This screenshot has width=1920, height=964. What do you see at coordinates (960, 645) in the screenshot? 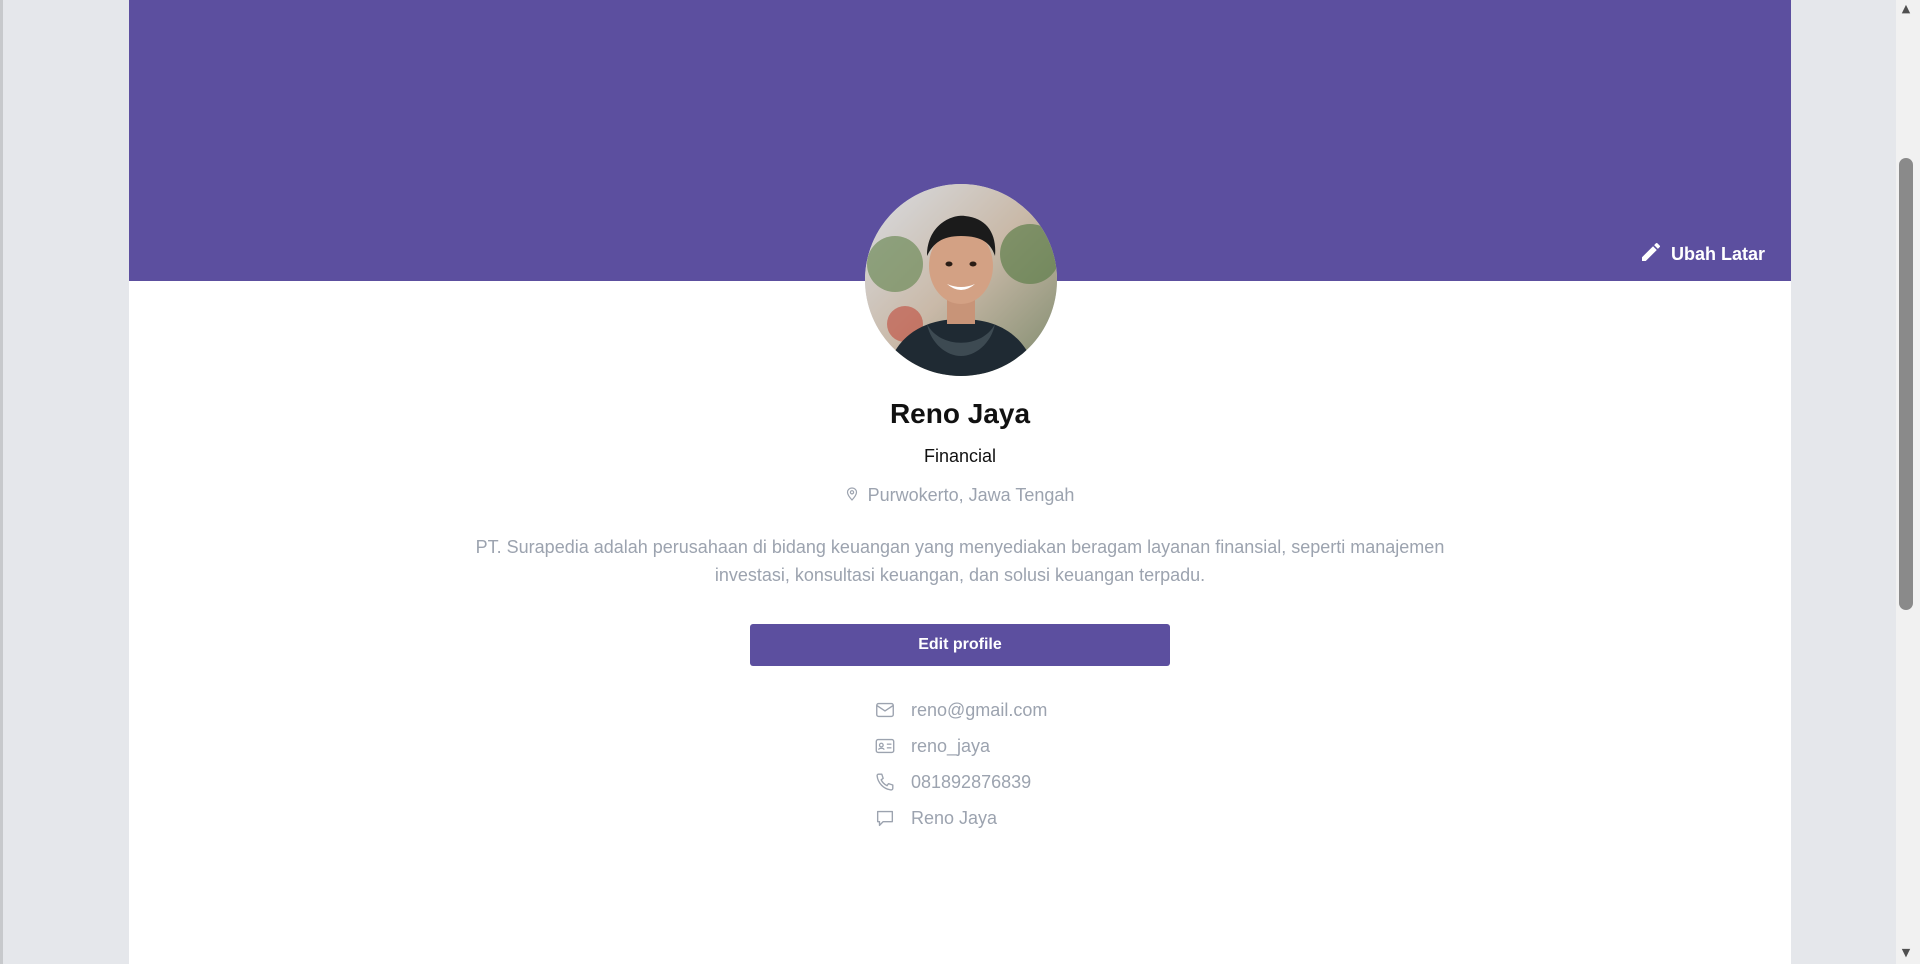
I see `edit-profile-button: Edit profile` at bounding box center [960, 645].